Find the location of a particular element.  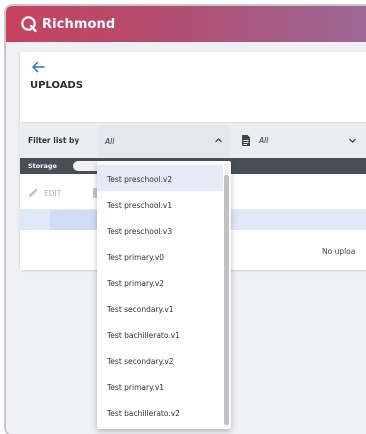

dropdown-option: Test secondary.v2 is located at coordinates (160, 360).